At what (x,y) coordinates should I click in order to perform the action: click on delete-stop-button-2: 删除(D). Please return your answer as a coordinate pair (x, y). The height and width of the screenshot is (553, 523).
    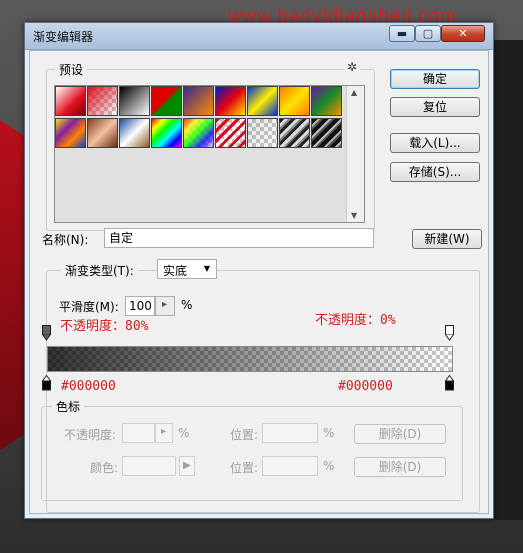
    Looking at the image, I should click on (400, 467).